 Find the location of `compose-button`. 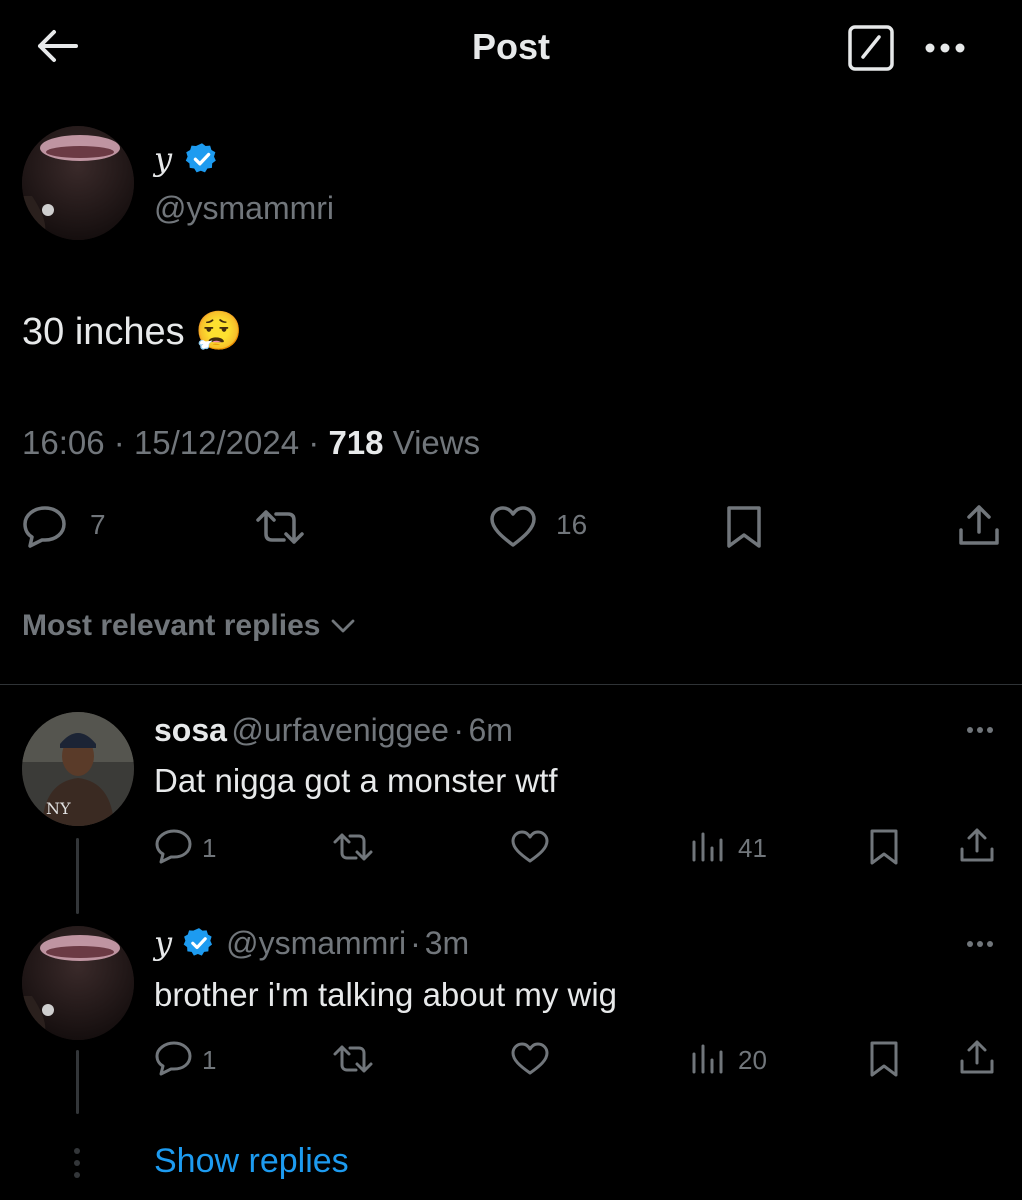

compose-button is located at coordinates (871, 48).